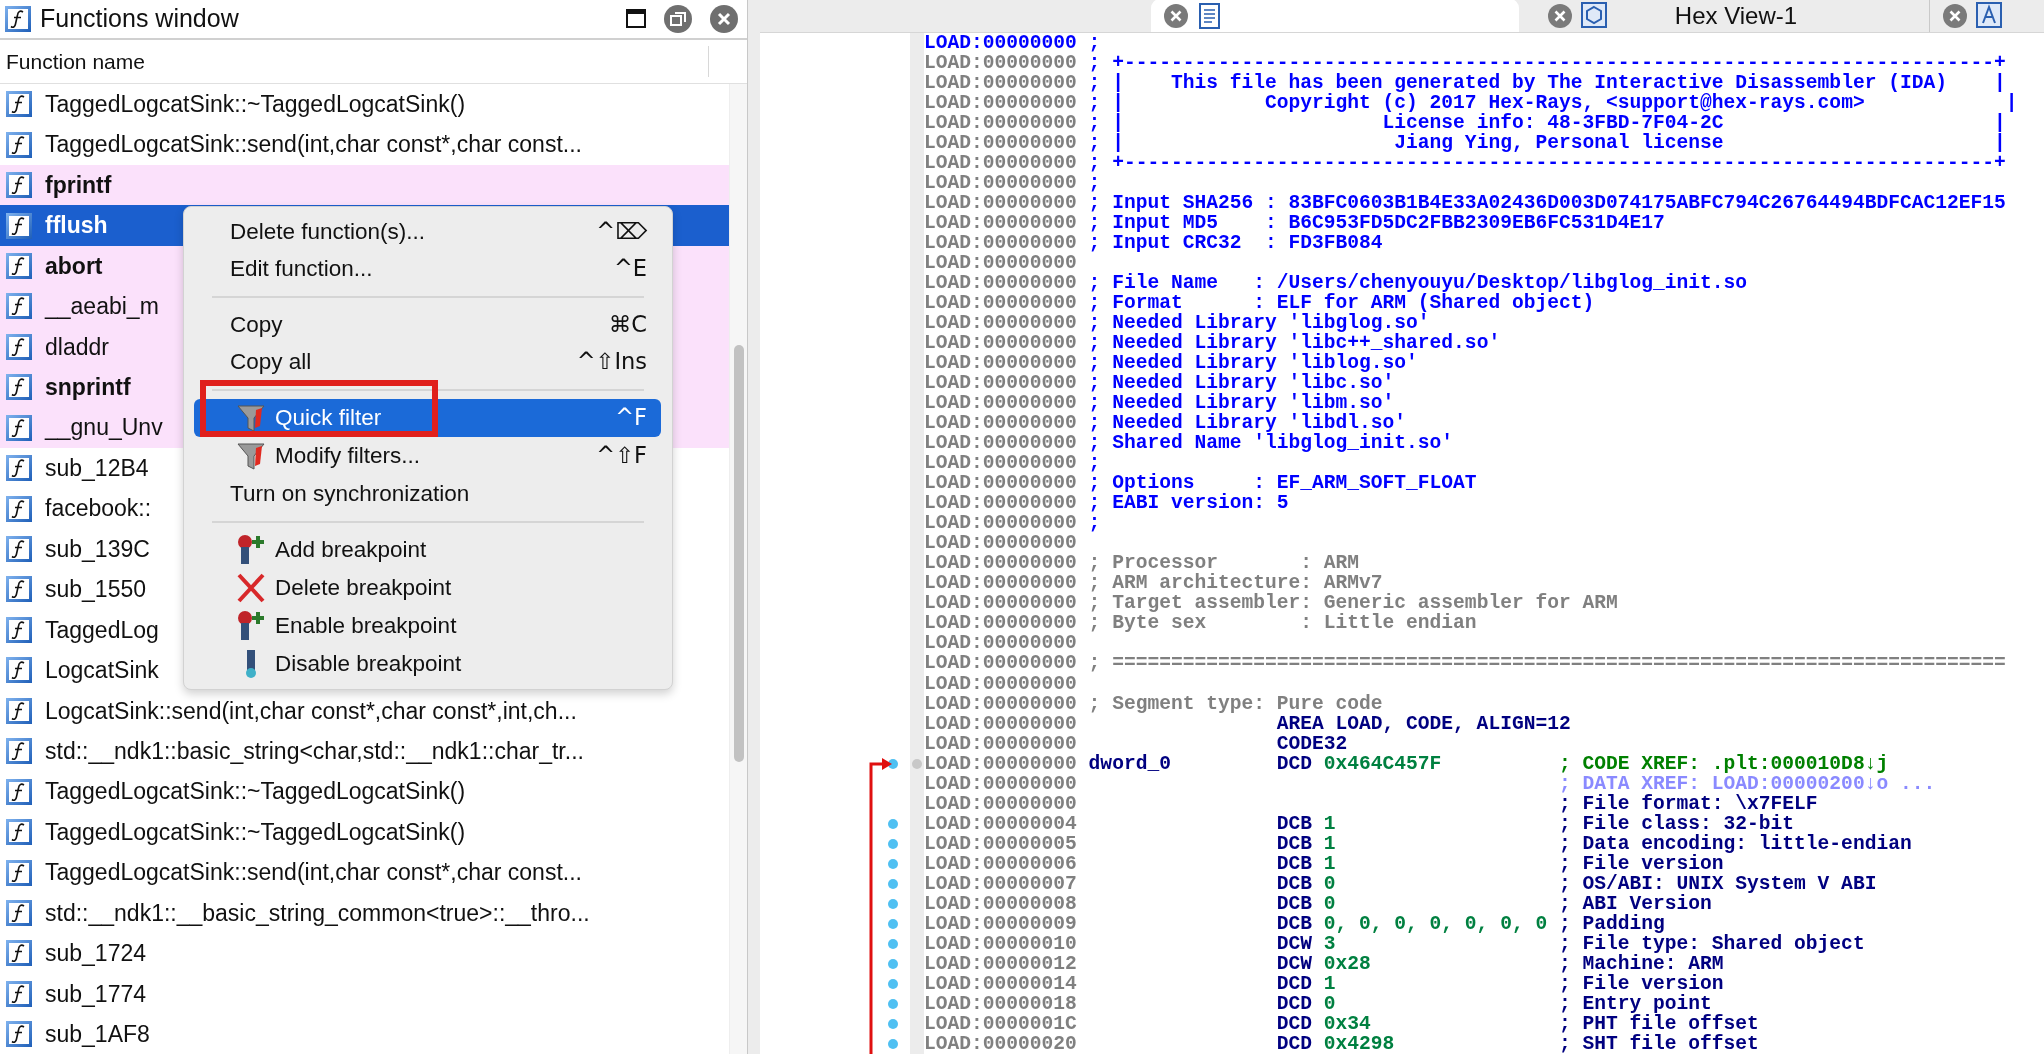 The height and width of the screenshot is (1054, 2044). What do you see at coordinates (627, 324) in the screenshot?
I see `shortcut-text: ⌘C` at bounding box center [627, 324].